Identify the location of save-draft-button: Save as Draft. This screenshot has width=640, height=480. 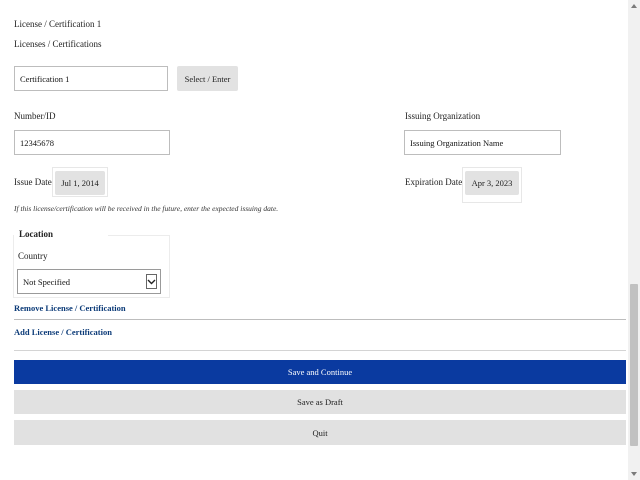
(320, 402).